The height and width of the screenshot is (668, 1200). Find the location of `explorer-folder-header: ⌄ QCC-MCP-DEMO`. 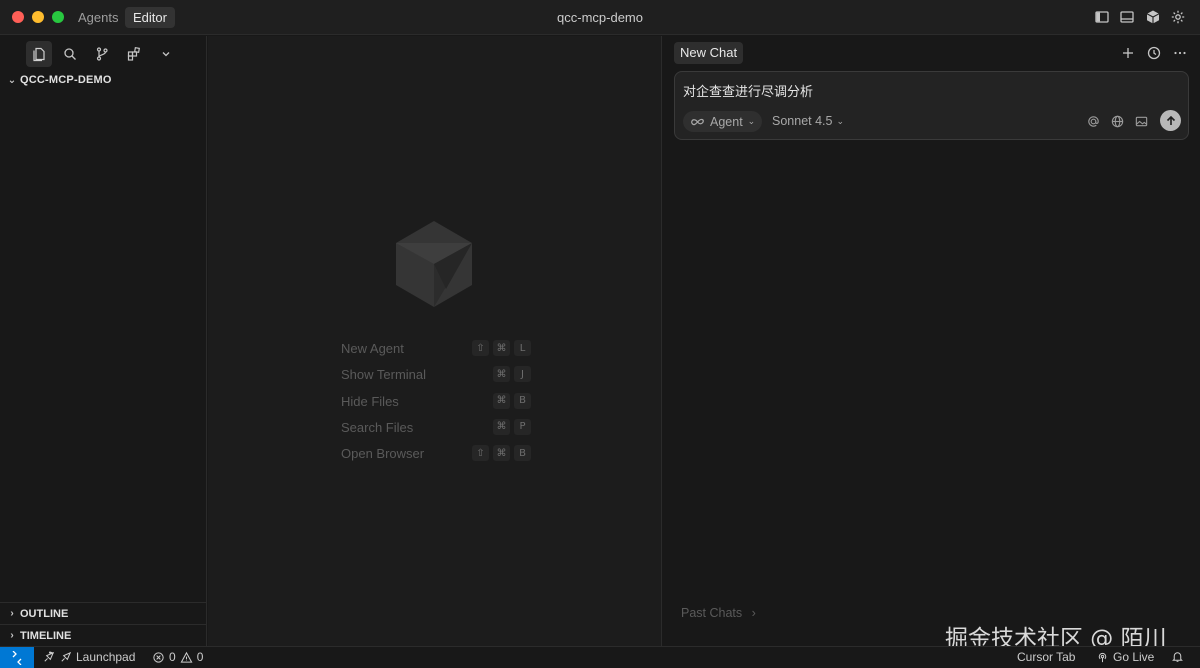

explorer-folder-header: ⌄ QCC-MCP-DEMO is located at coordinates (59, 80).